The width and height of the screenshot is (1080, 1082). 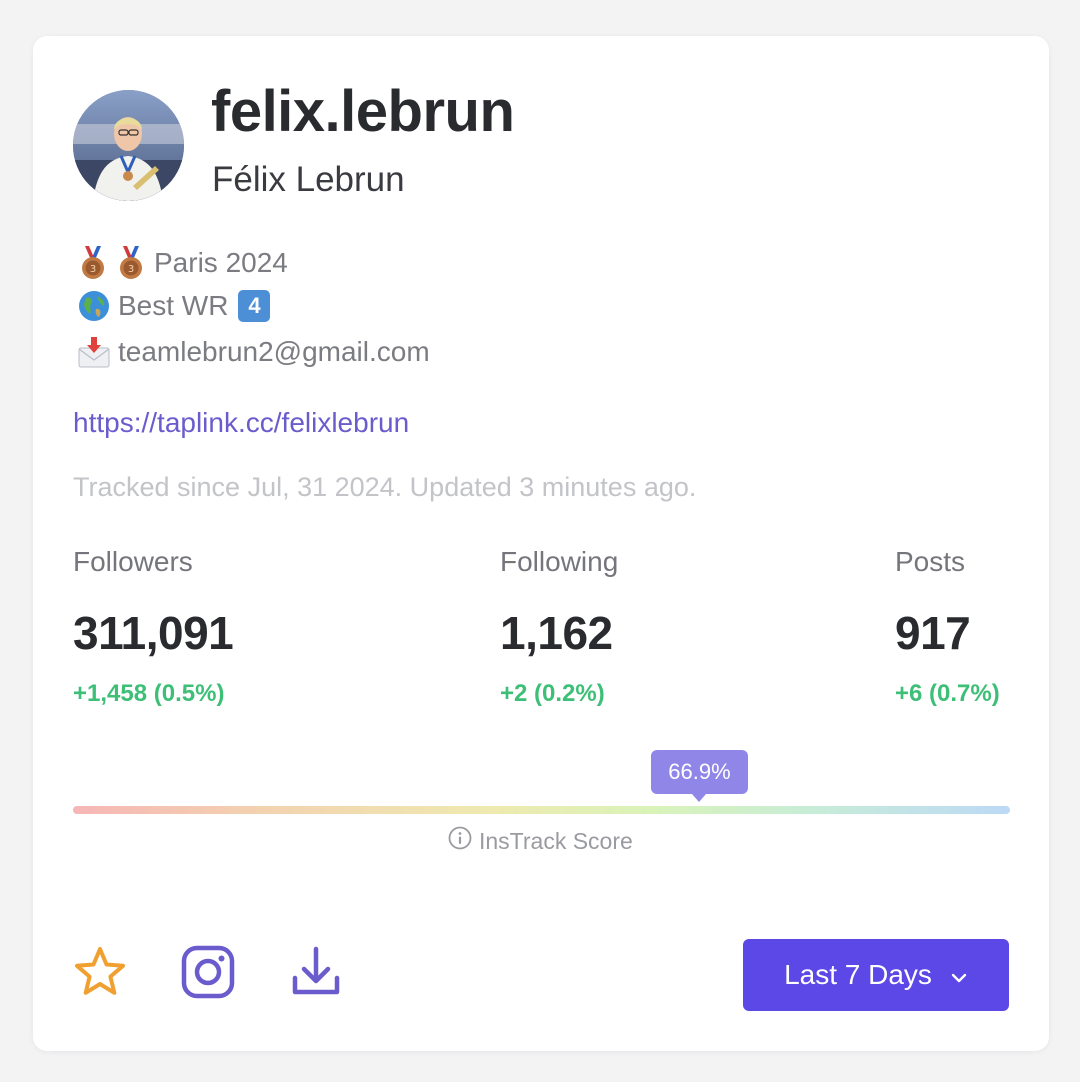 What do you see at coordinates (858, 974) in the screenshot?
I see `date-range-label: Last 7 Days` at bounding box center [858, 974].